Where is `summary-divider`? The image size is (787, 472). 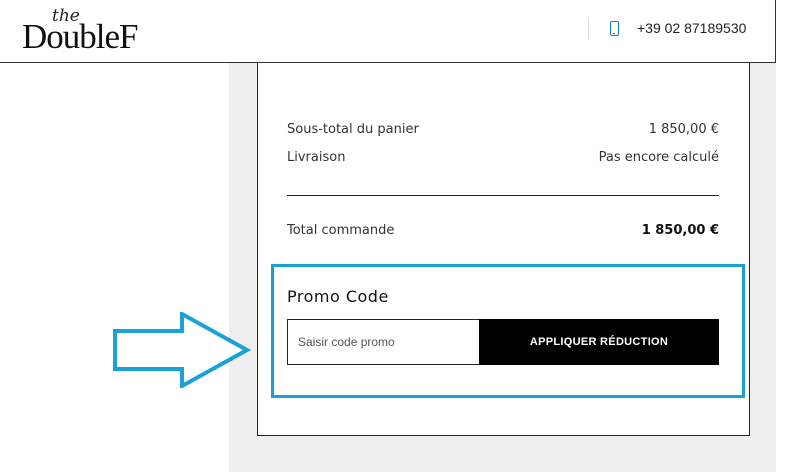 summary-divider is located at coordinates (503, 195).